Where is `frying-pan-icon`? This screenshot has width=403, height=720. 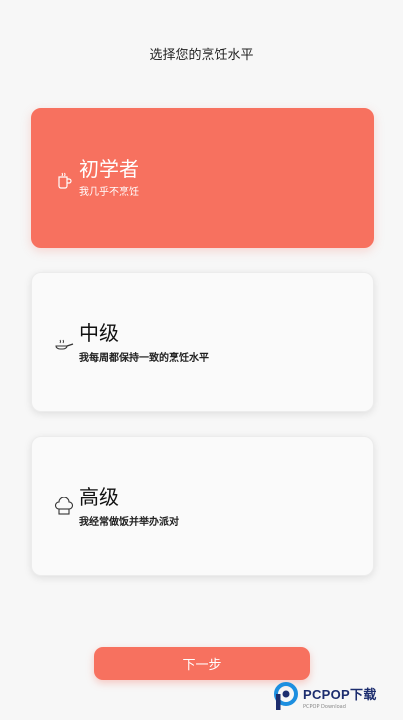 frying-pan-icon is located at coordinates (64, 345).